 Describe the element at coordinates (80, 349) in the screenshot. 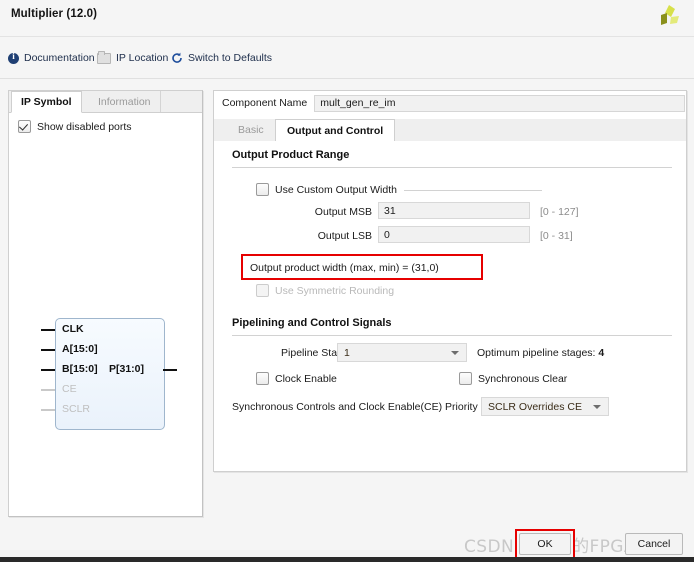

I see `port-label-a: A[15:0]` at that location.